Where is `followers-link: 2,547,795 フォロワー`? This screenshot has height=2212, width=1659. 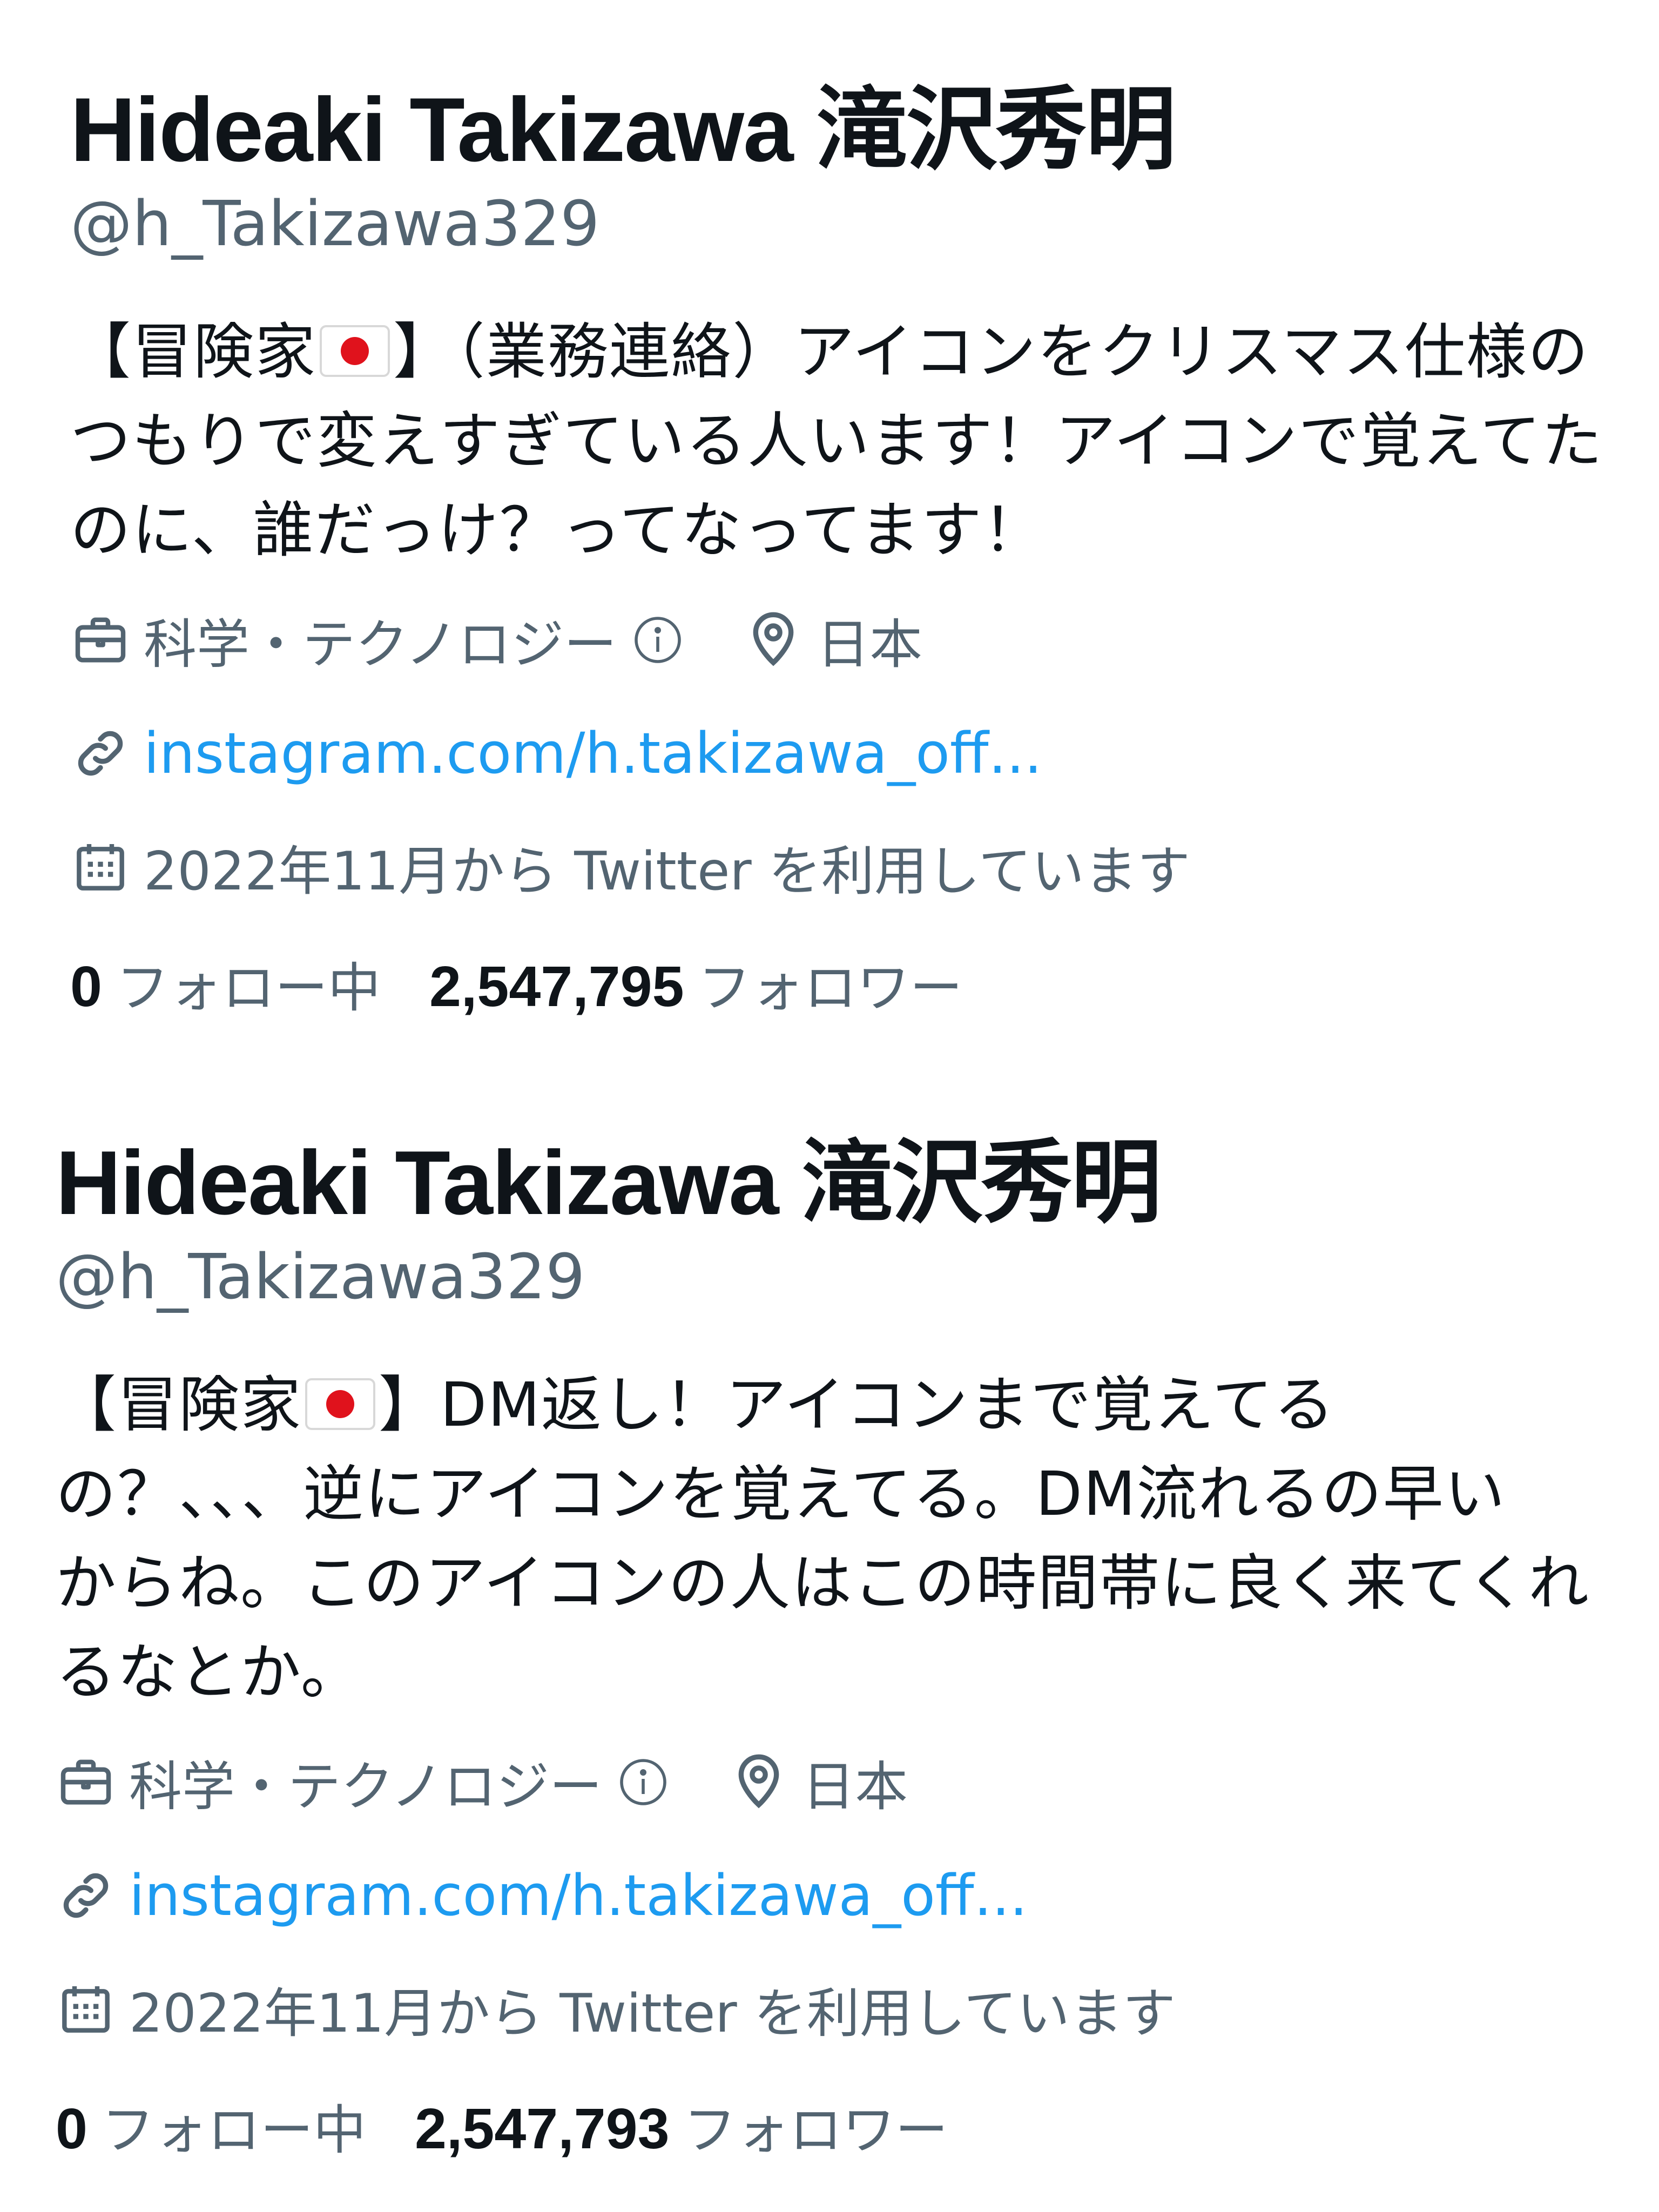
followers-link: 2,547,795 フォロワー is located at coordinates (696, 983).